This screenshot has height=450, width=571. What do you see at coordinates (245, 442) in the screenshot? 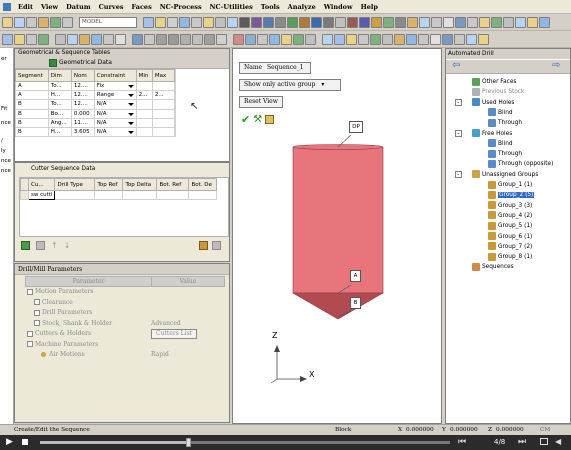
I see `timeline-track` at bounding box center [245, 442].